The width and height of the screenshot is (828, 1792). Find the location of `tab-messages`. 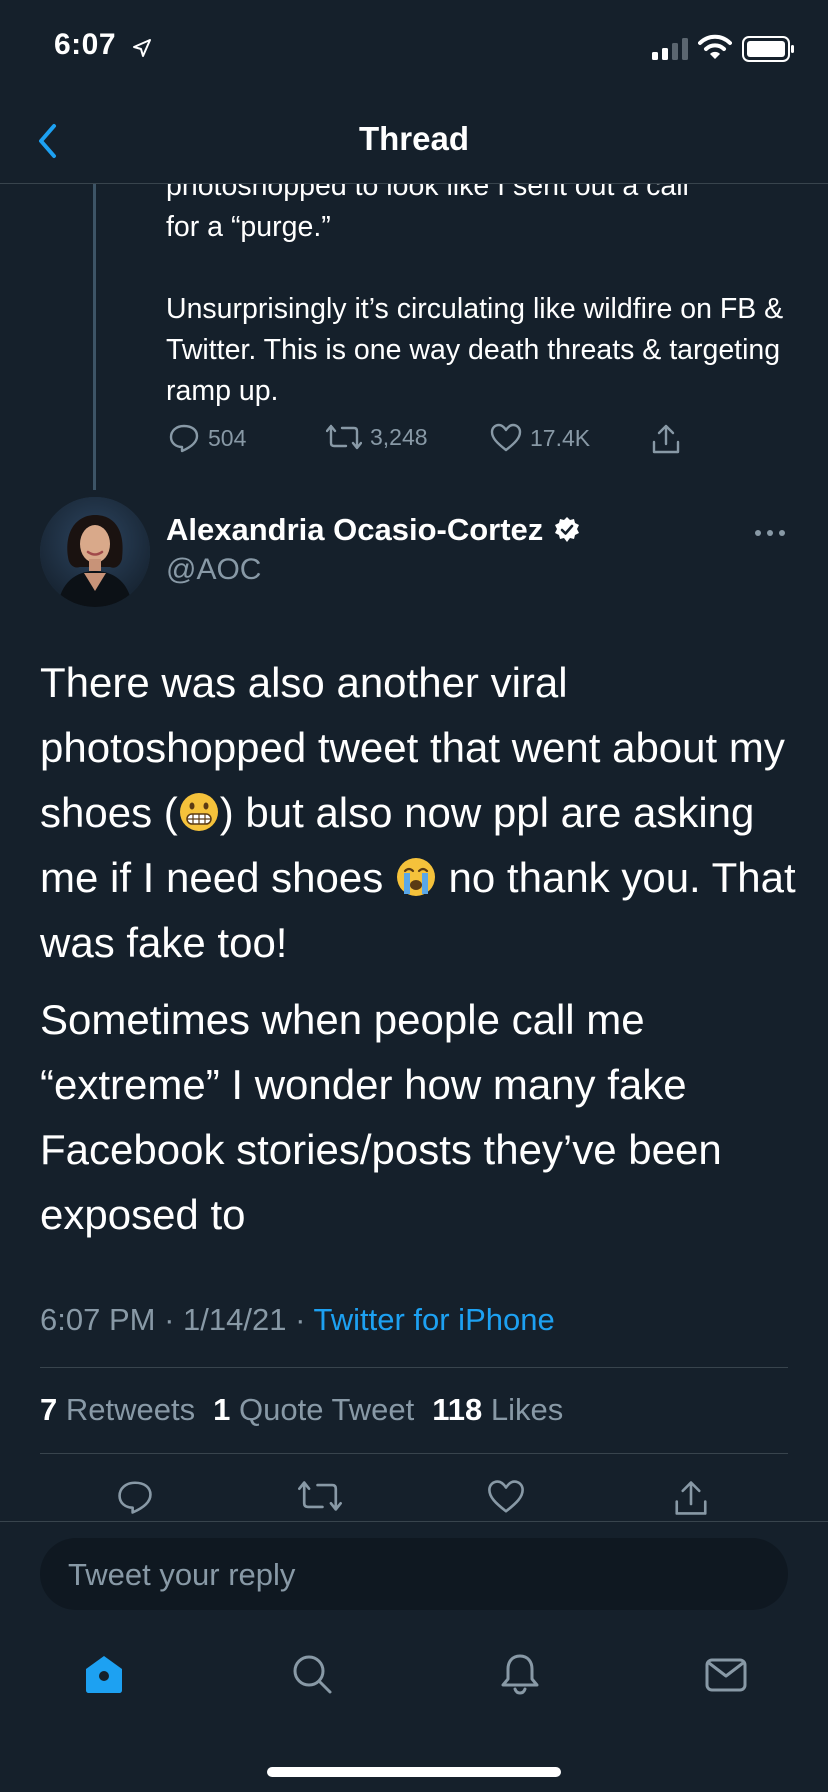

tab-messages is located at coordinates (726, 1674).